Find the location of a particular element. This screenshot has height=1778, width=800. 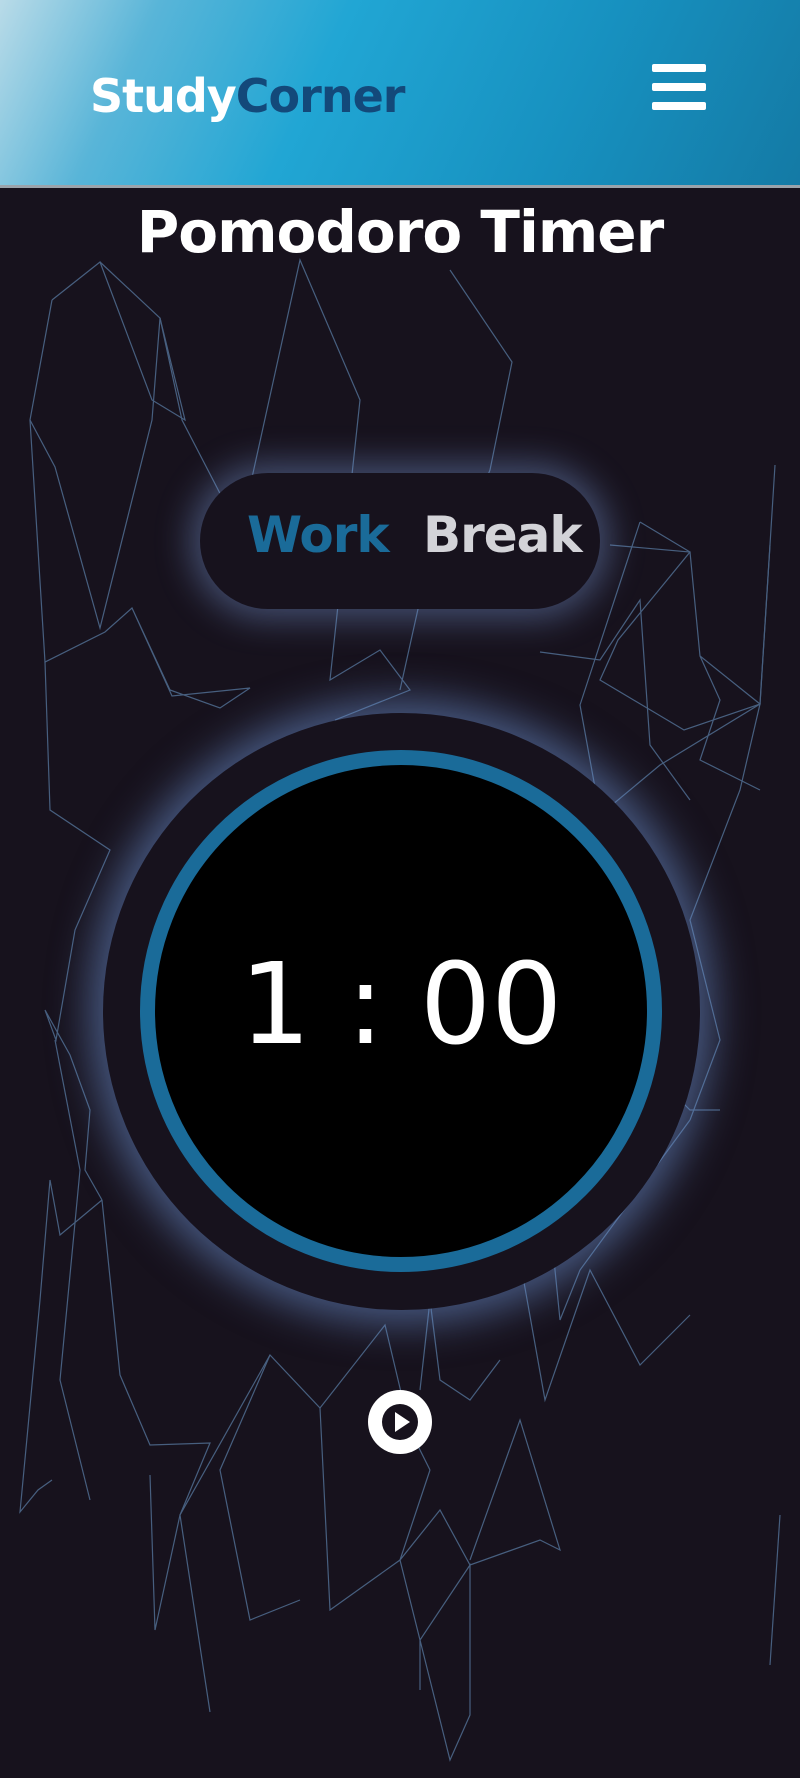

menu-bar-middle is located at coordinates (679, 87).